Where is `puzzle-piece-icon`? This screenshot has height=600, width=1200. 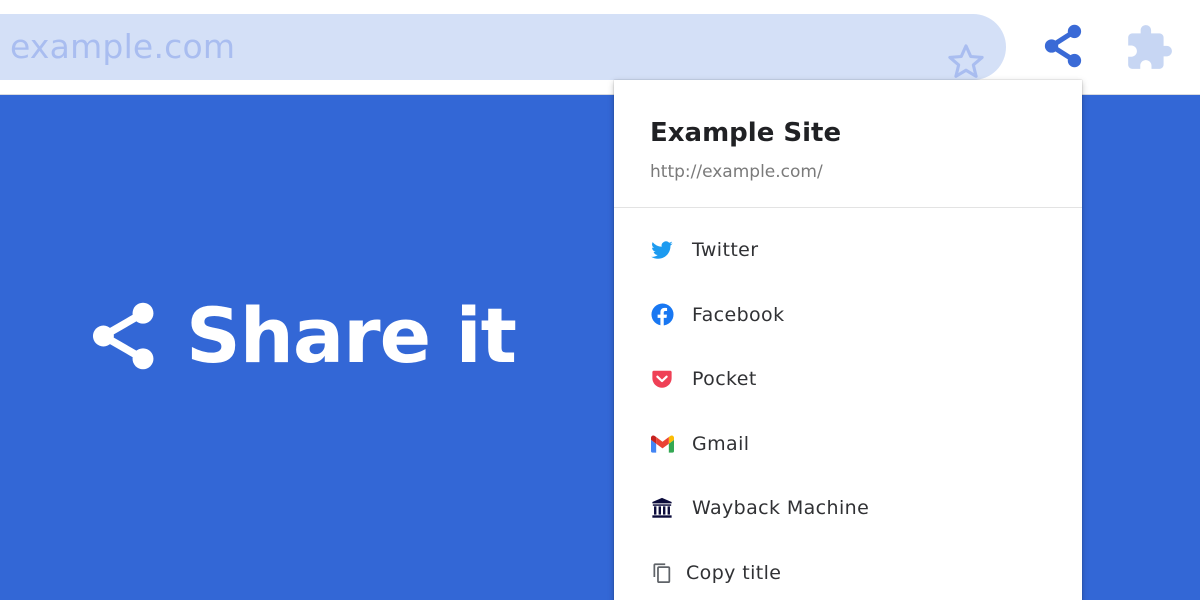
puzzle-piece-icon is located at coordinates (1149, 48).